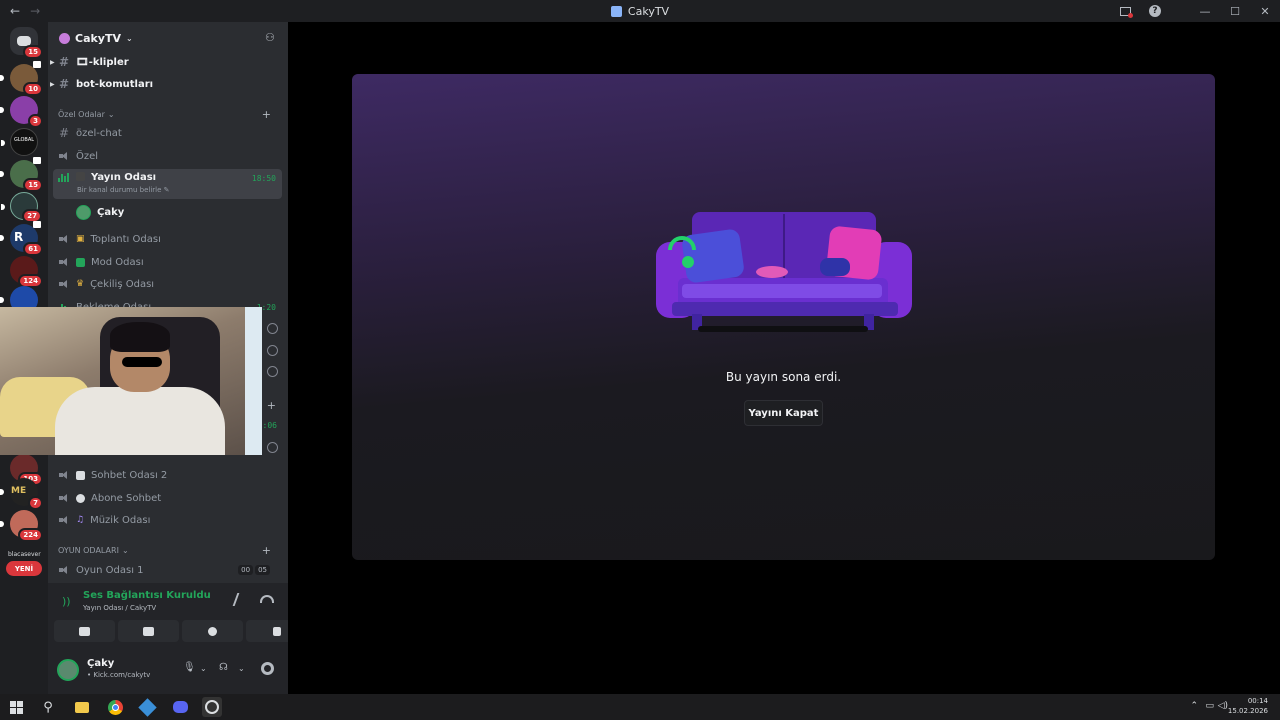 The height and width of the screenshot is (720, 1280). What do you see at coordinates (64, 177) in the screenshot?
I see `voice-activity-icon` at bounding box center [64, 177].